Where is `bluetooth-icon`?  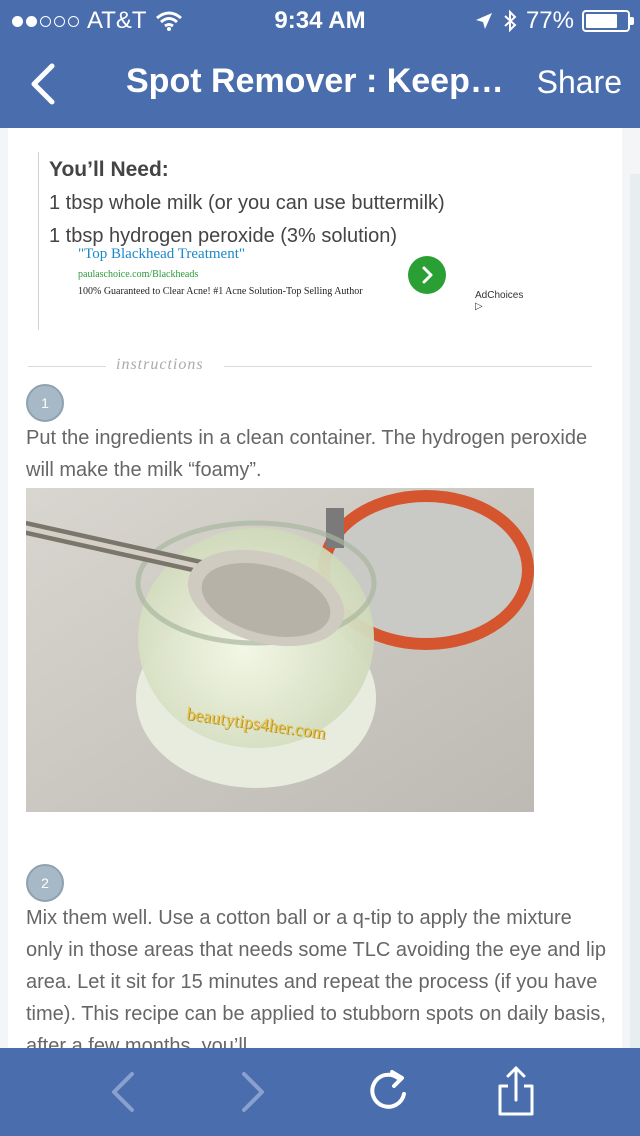
bluetooth-icon is located at coordinates (510, 21).